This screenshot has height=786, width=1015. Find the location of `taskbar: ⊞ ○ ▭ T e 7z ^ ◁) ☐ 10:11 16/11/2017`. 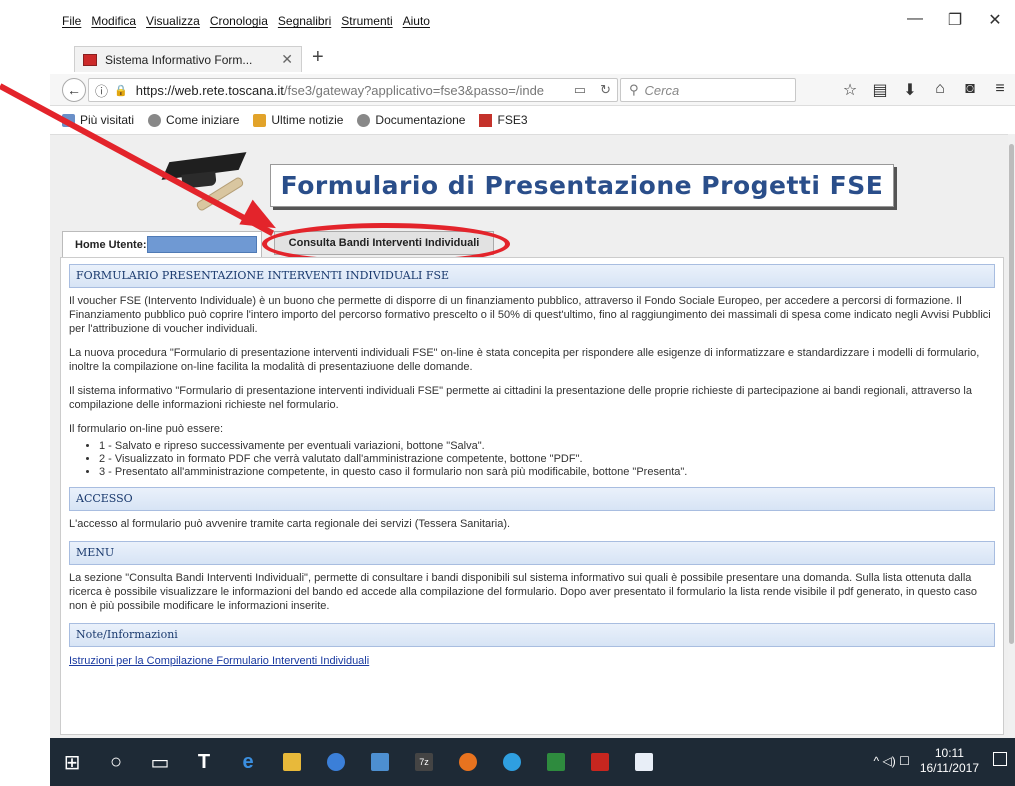

taskbar: ⊞ ○ ▭ T e 7z ^ ◁) ☐ 10:11 16/11/2017 is located at coordinates (532, 762).